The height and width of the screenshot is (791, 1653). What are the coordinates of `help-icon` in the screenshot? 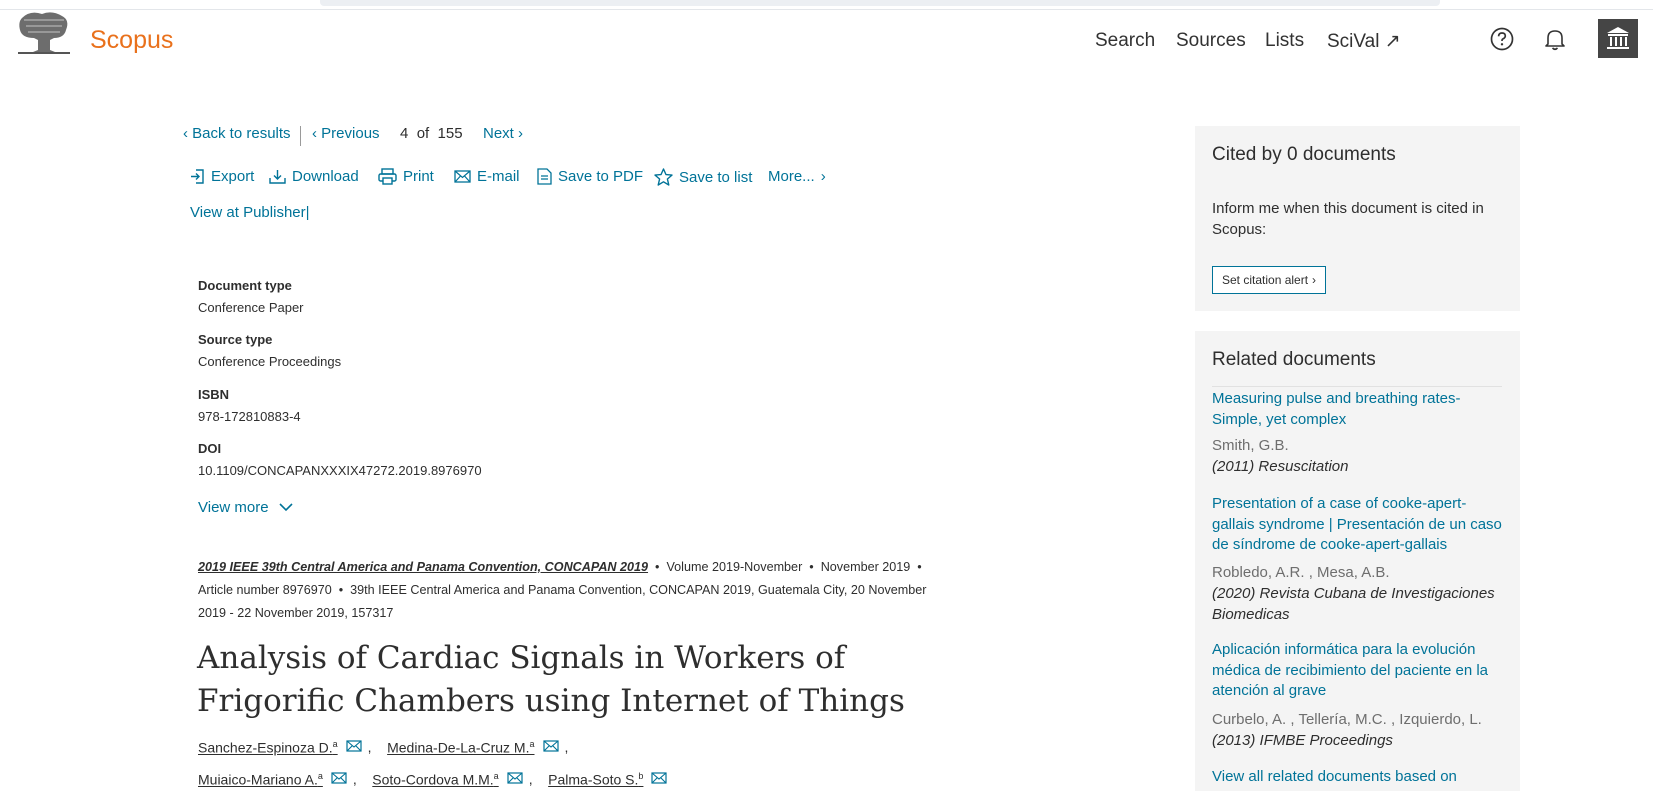 It's located at (1502, 39).